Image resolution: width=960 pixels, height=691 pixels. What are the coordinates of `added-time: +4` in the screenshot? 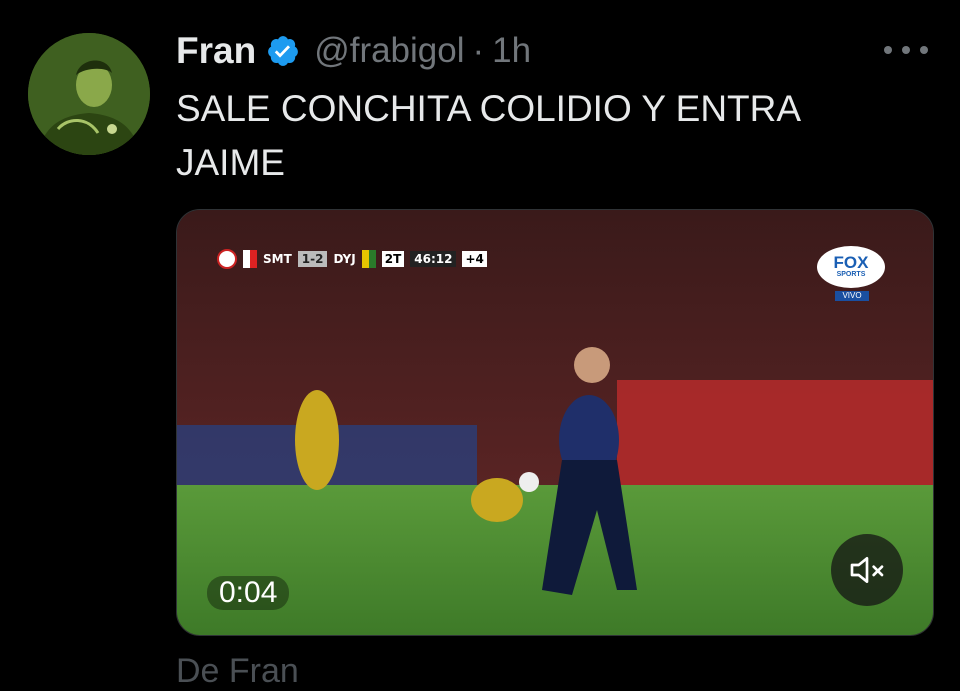 It's located at (474, 259).